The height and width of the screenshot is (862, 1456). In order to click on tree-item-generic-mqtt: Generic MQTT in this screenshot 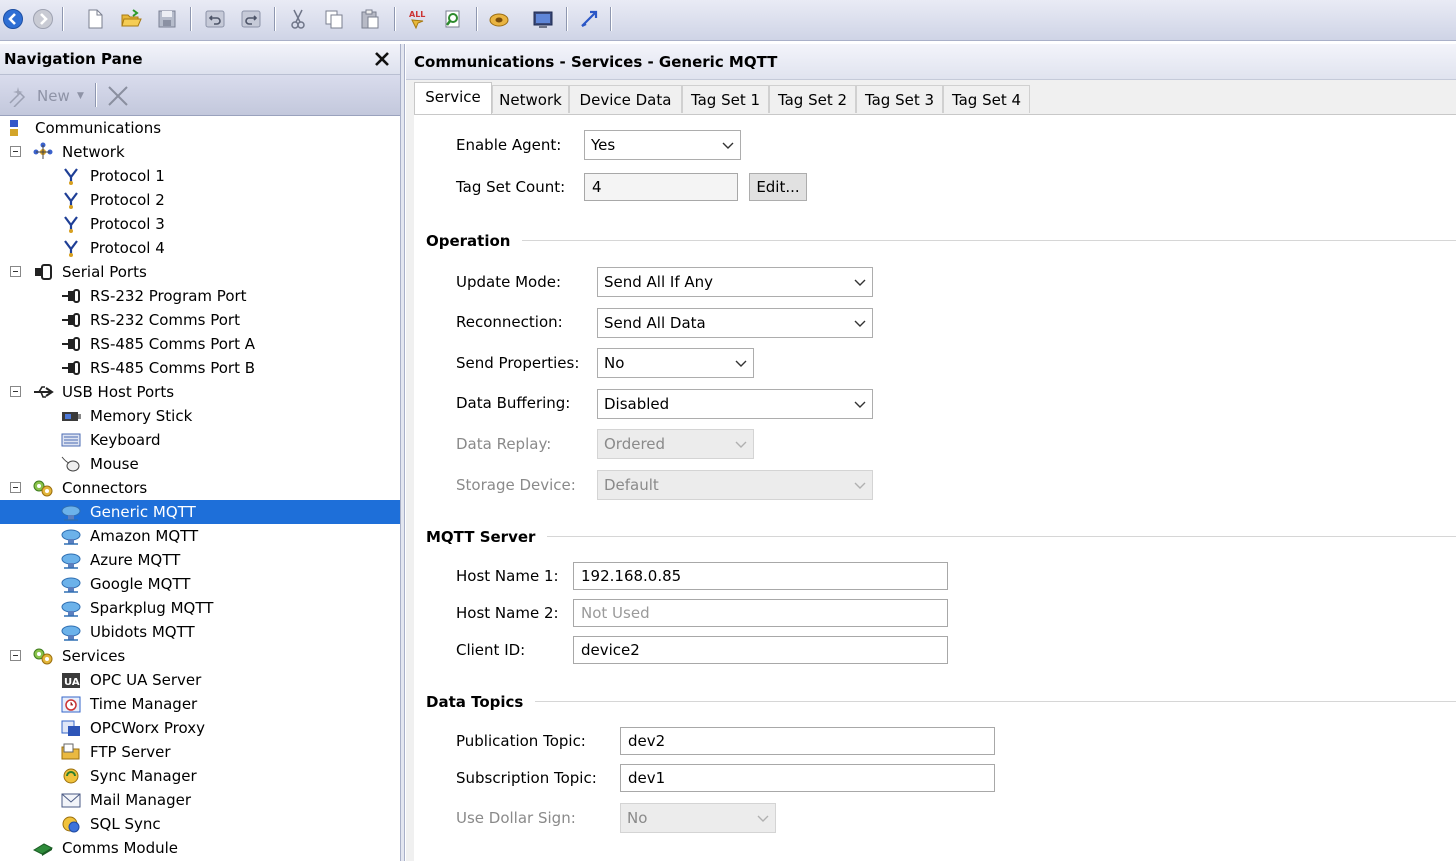, I will do `click(200, 512)`.